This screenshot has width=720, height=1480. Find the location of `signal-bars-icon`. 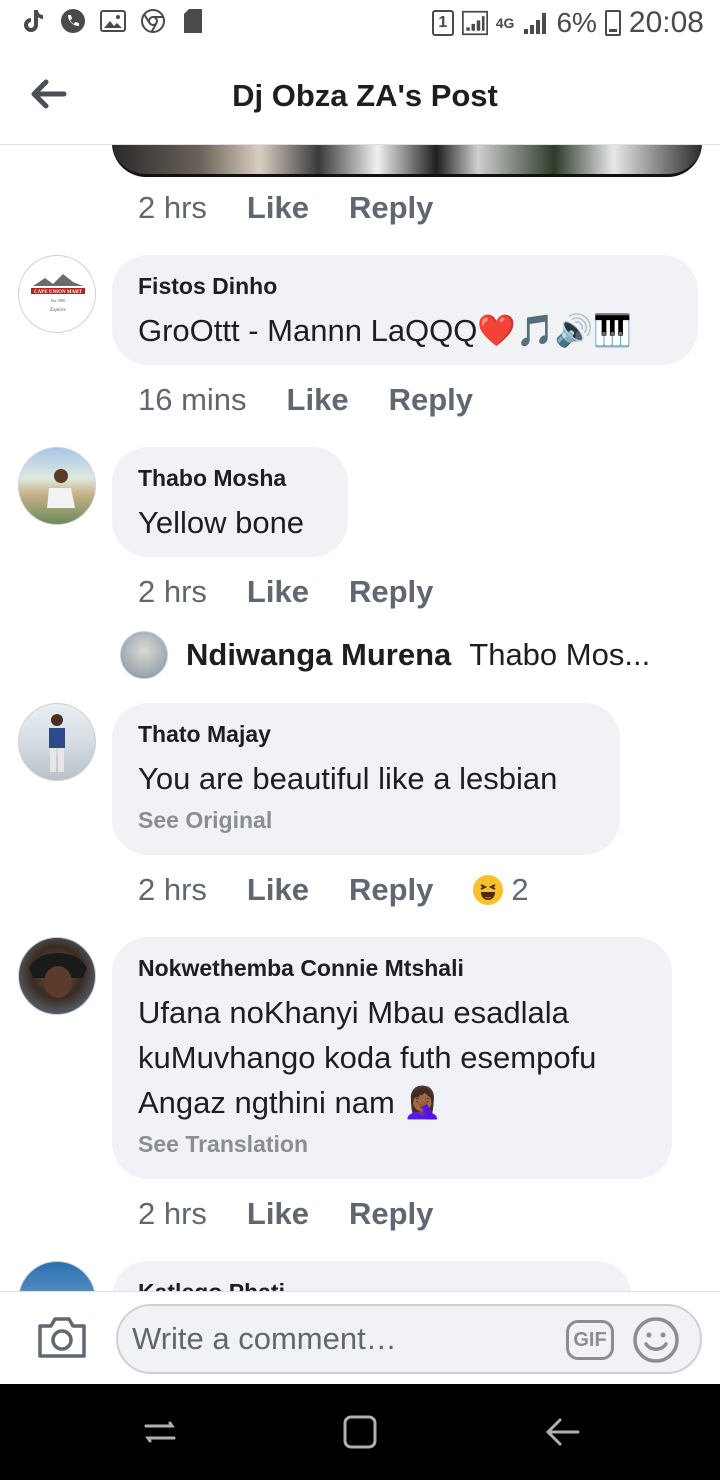

signal-bars-icon is located at coordinates (535, 23).